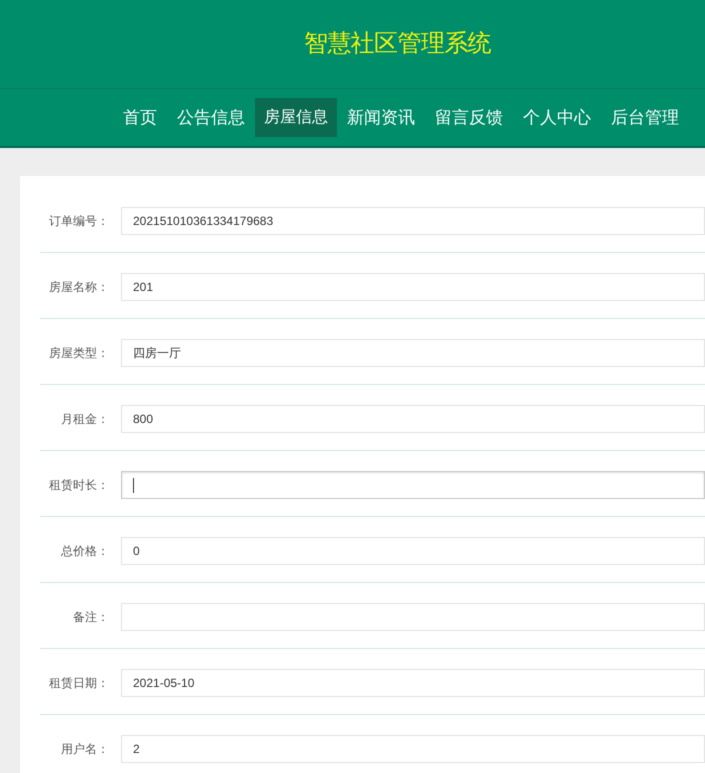  What do you see at coordinates (79, 287) in the screenshot?
I see `field-label: 房屋名称：` at bounding box center [79, 287].